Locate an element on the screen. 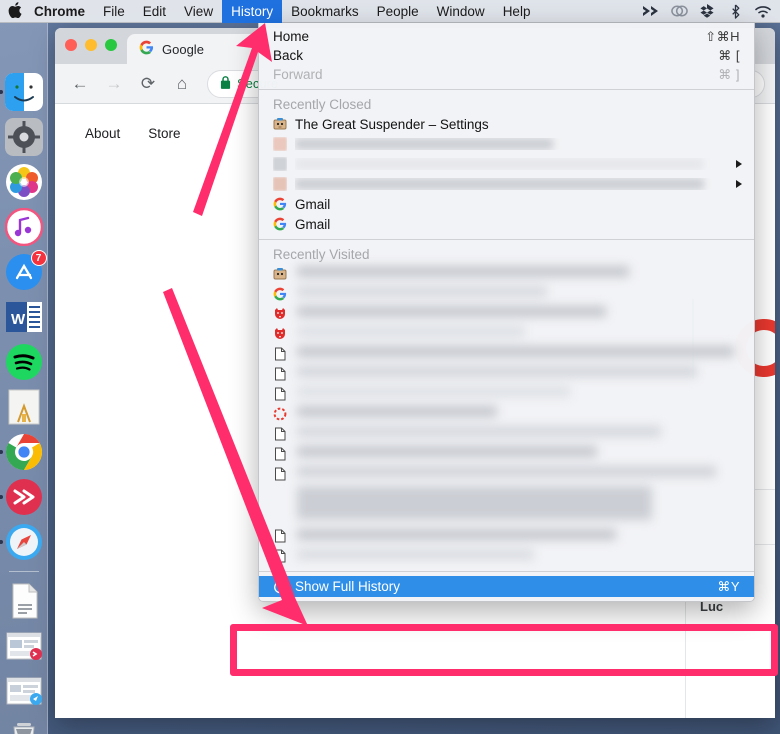 This screenshot has height=734, width=780. menubar-item-window: Window is located at coordinates (461, 11).